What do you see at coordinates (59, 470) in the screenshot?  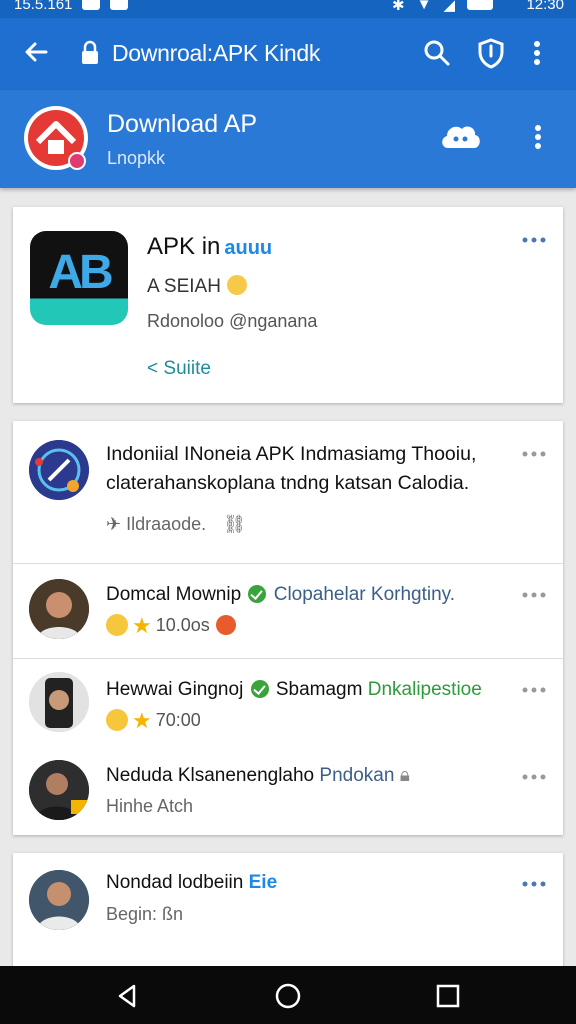 I see `post-avatar` at bounding box center [59, 470].